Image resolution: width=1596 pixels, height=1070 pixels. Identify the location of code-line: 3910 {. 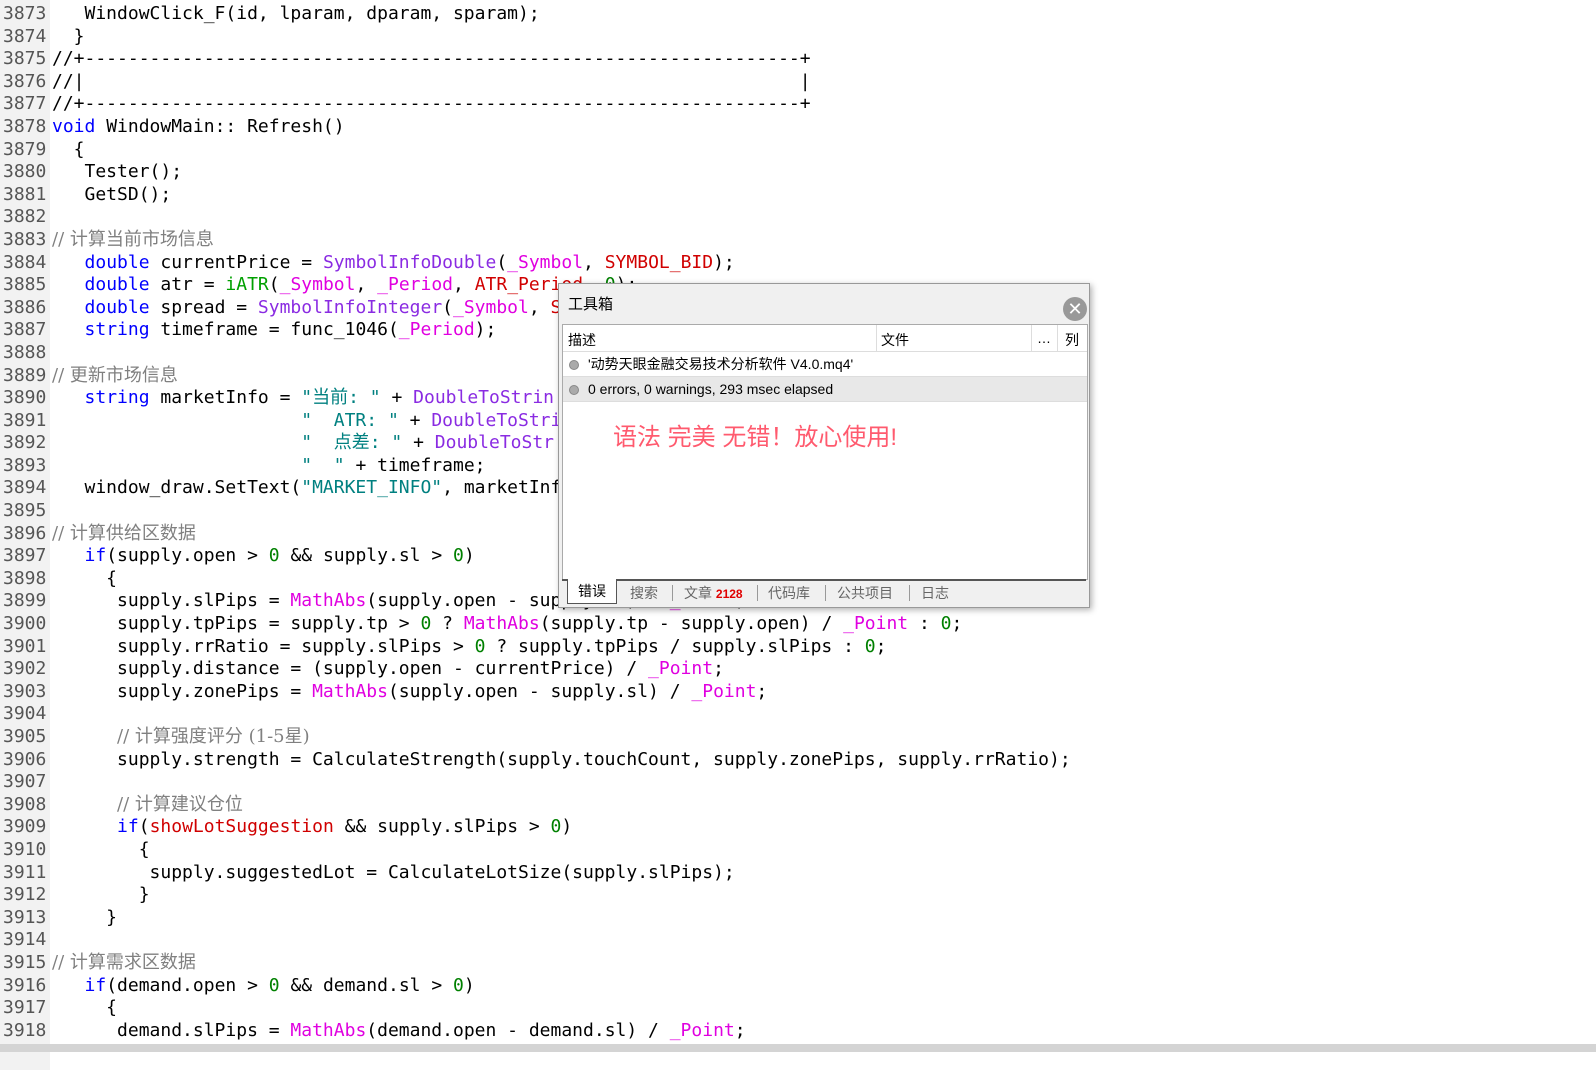
(798, 850).